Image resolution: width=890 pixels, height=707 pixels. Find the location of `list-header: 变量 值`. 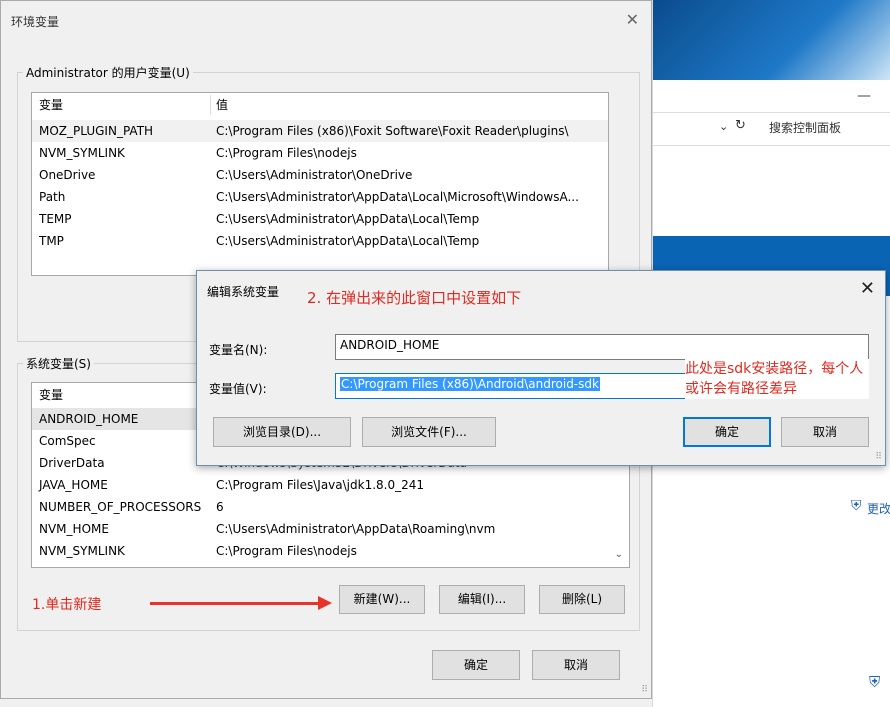

list-header: 变量 值 is located at coordinates (320, 105).